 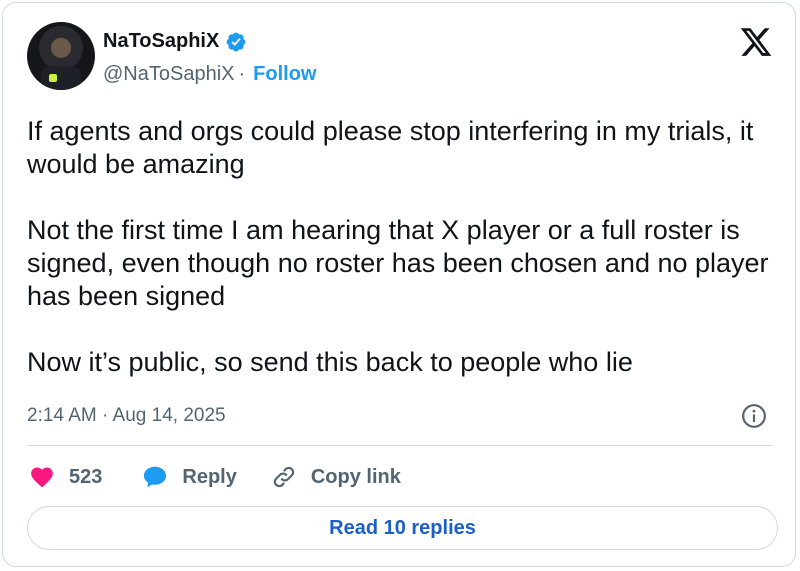 What do you see at coordinates (61, 78) in the screenshot?
I see `avatar-shirt` at bounding box center [61, 78].